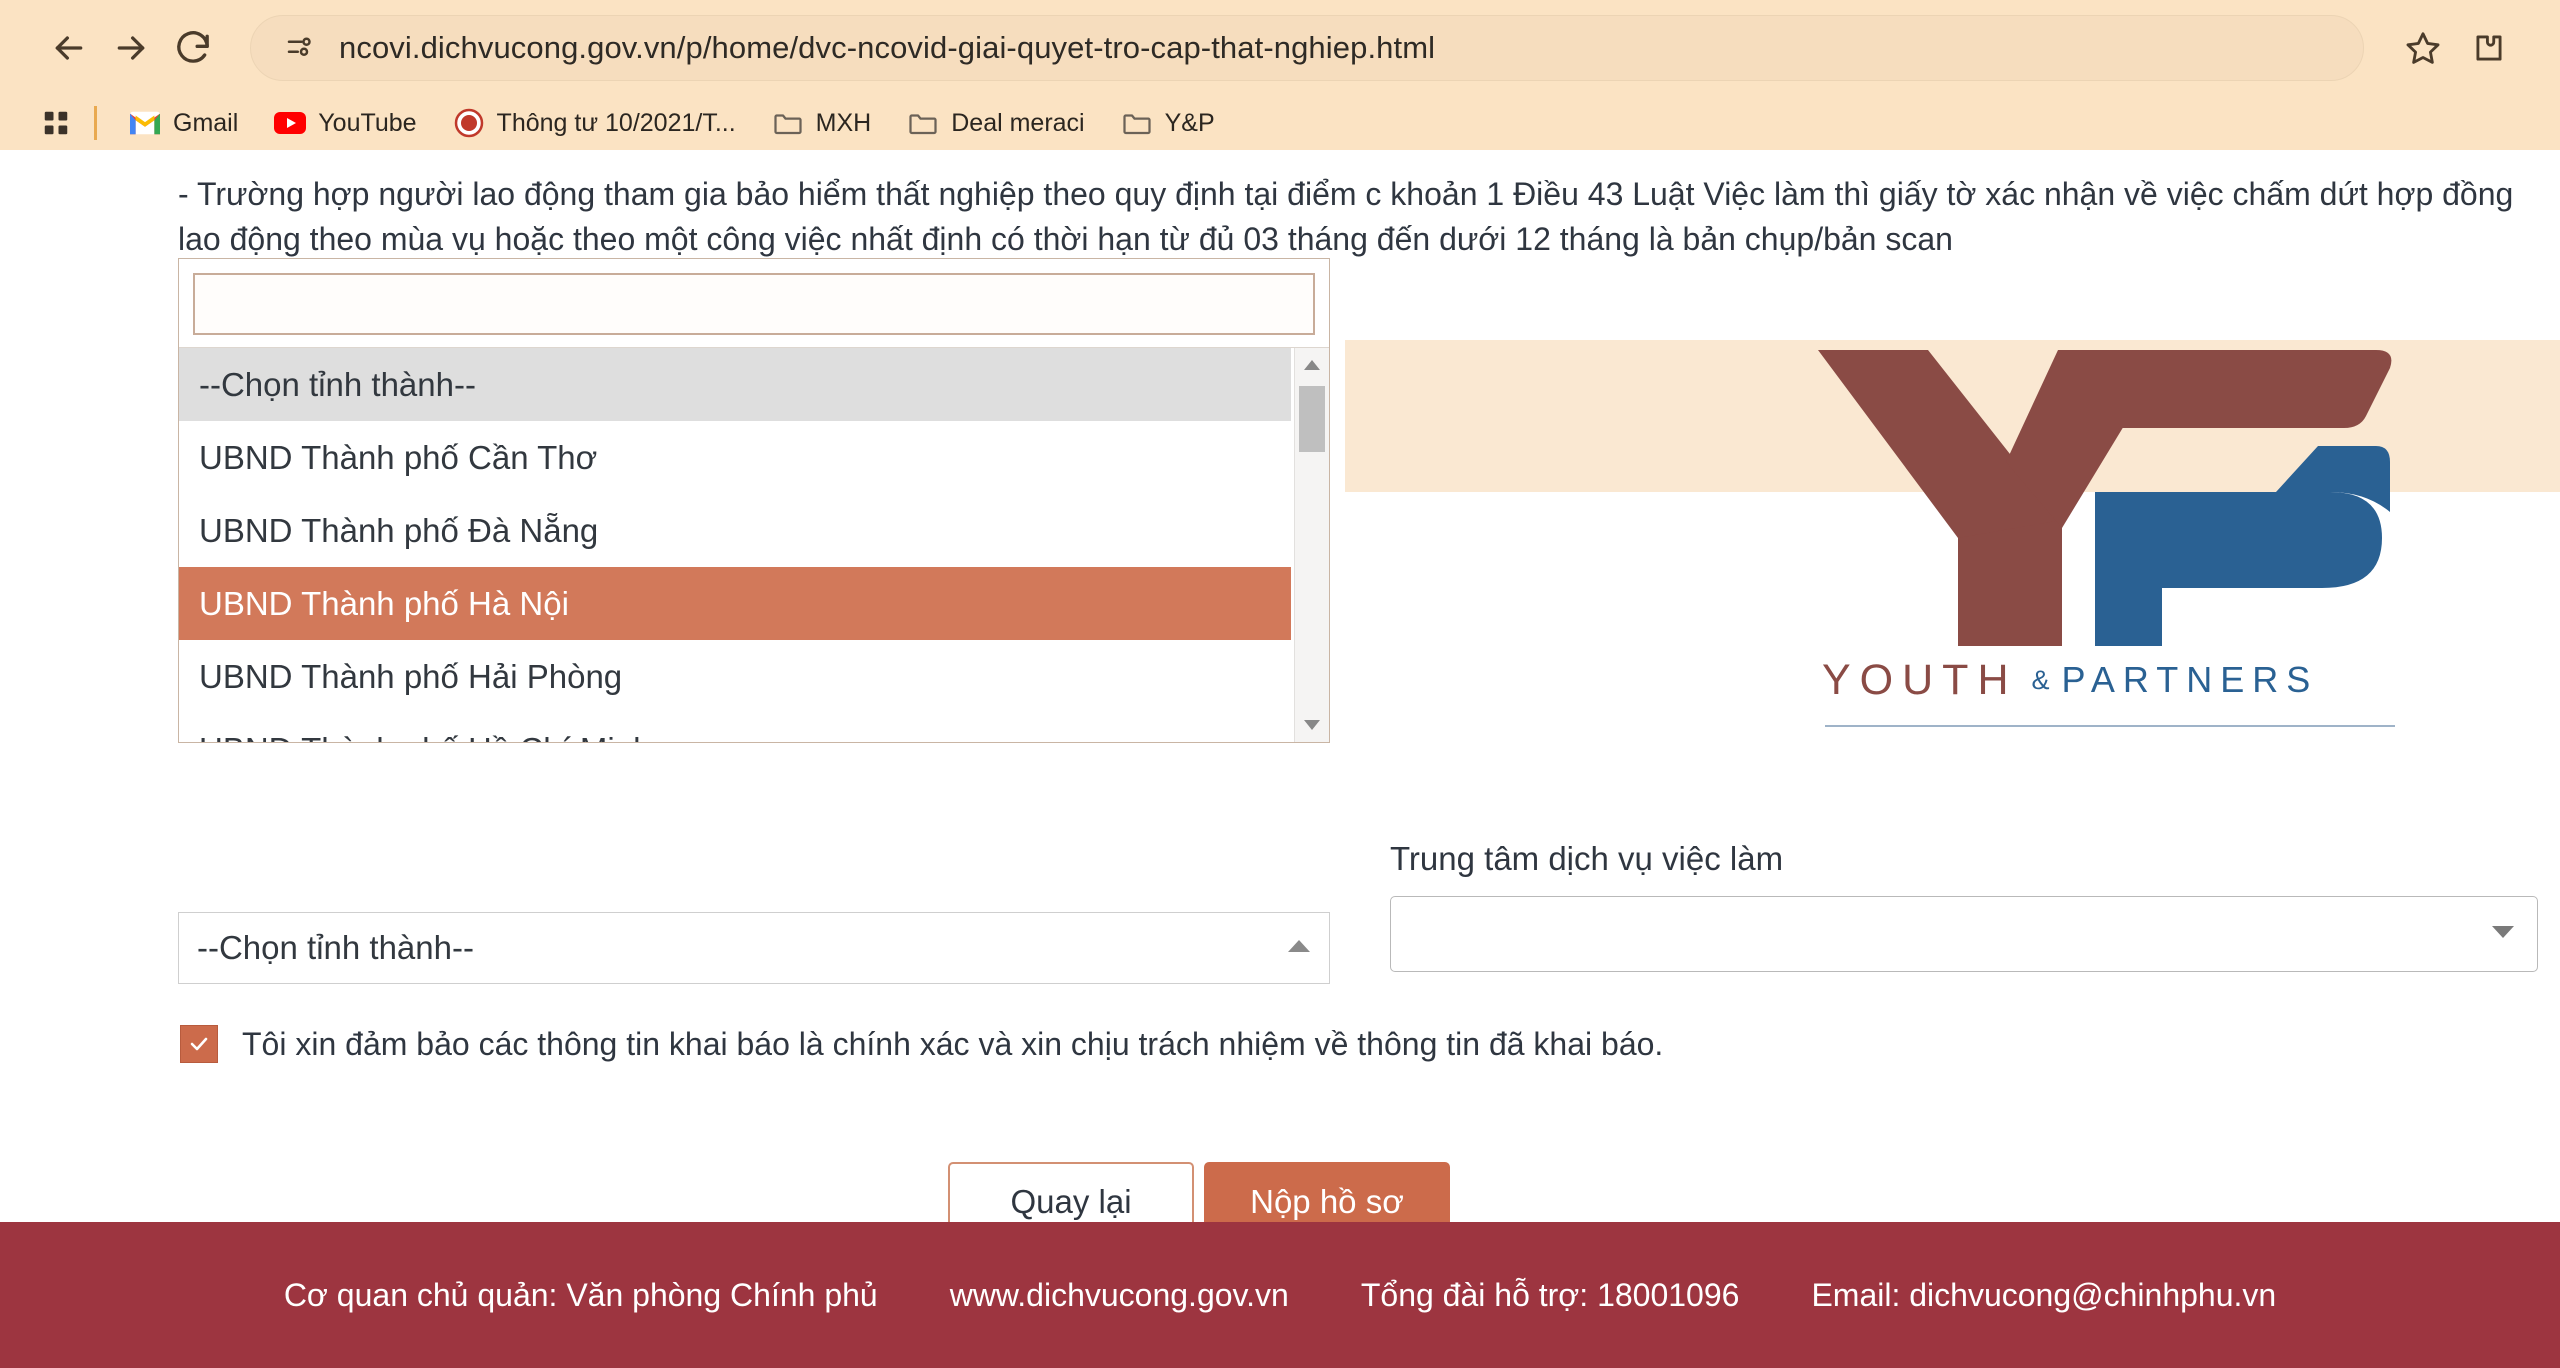  I want to click on bookmarks-bar: Gmail YouTube Thông tư 10/2021/T... MXH, so click(1280, 123).